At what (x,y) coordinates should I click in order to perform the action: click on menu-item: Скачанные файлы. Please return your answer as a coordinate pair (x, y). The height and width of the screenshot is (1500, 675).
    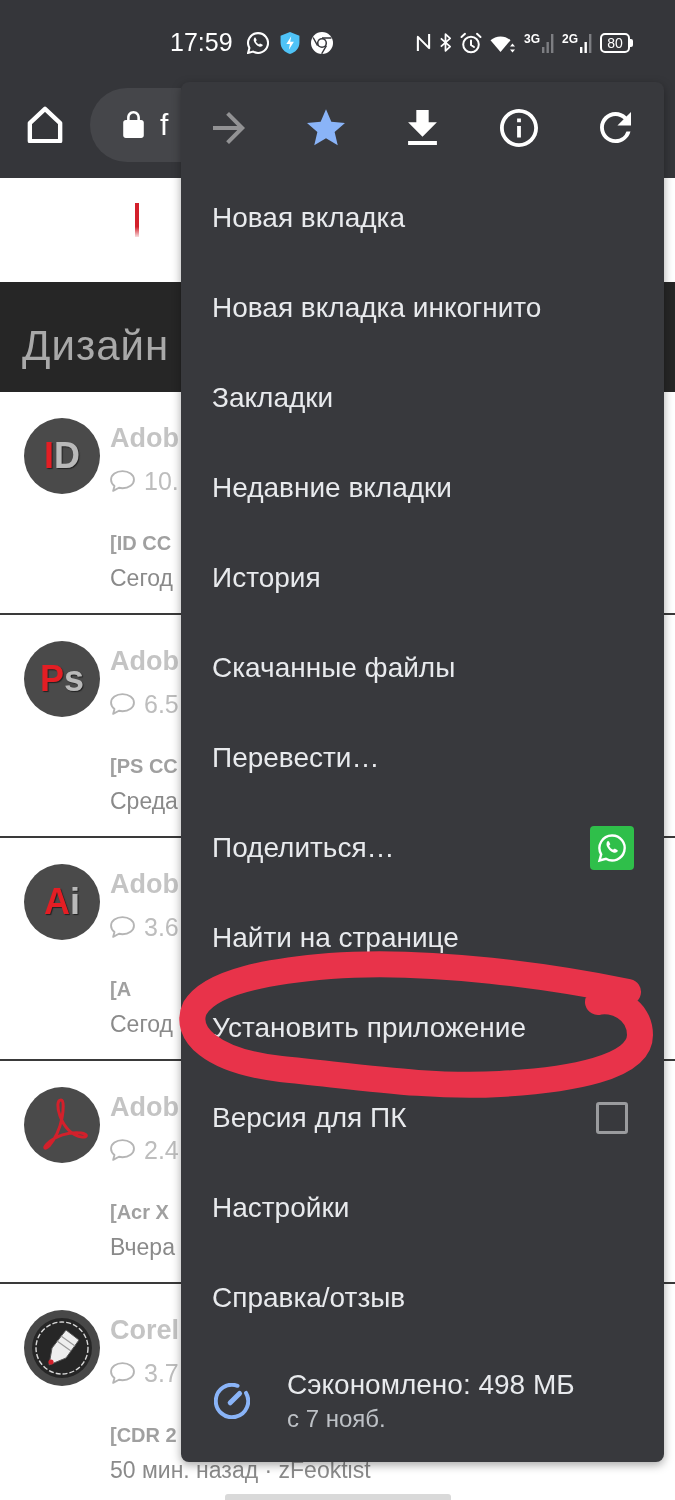
    Looking at the image, I should click on (422, 668).